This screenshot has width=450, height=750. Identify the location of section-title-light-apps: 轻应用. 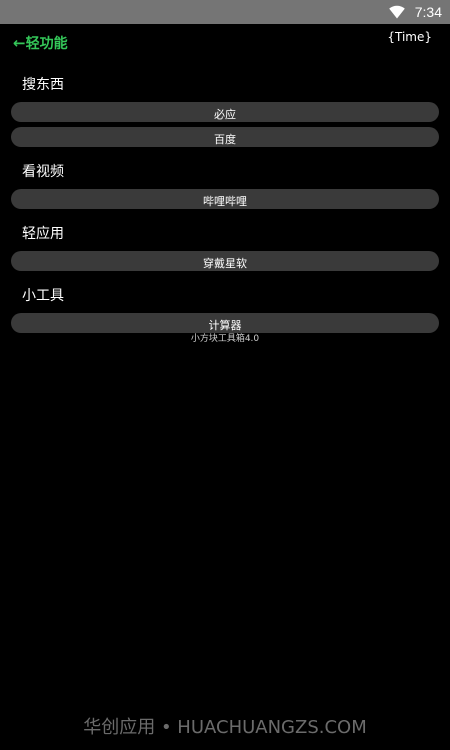
(43, 234).